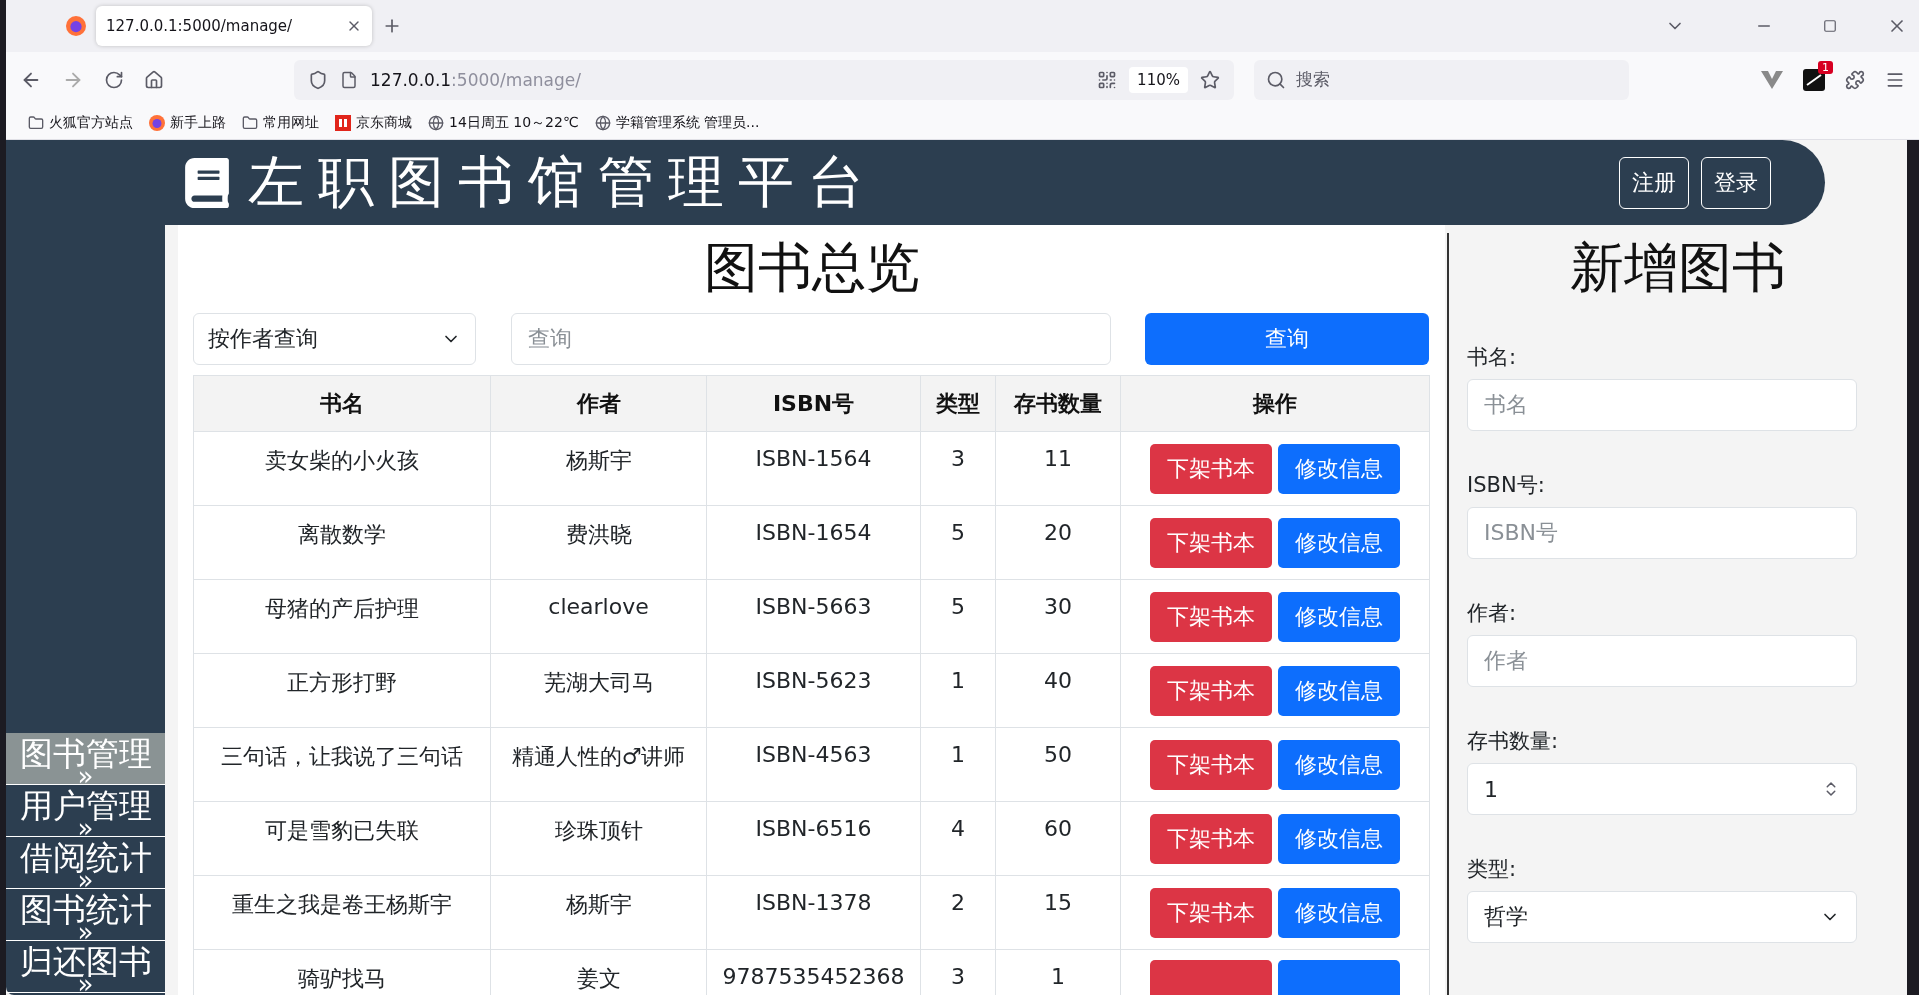  I want to click on column-header: 作者, so click(598, 403).